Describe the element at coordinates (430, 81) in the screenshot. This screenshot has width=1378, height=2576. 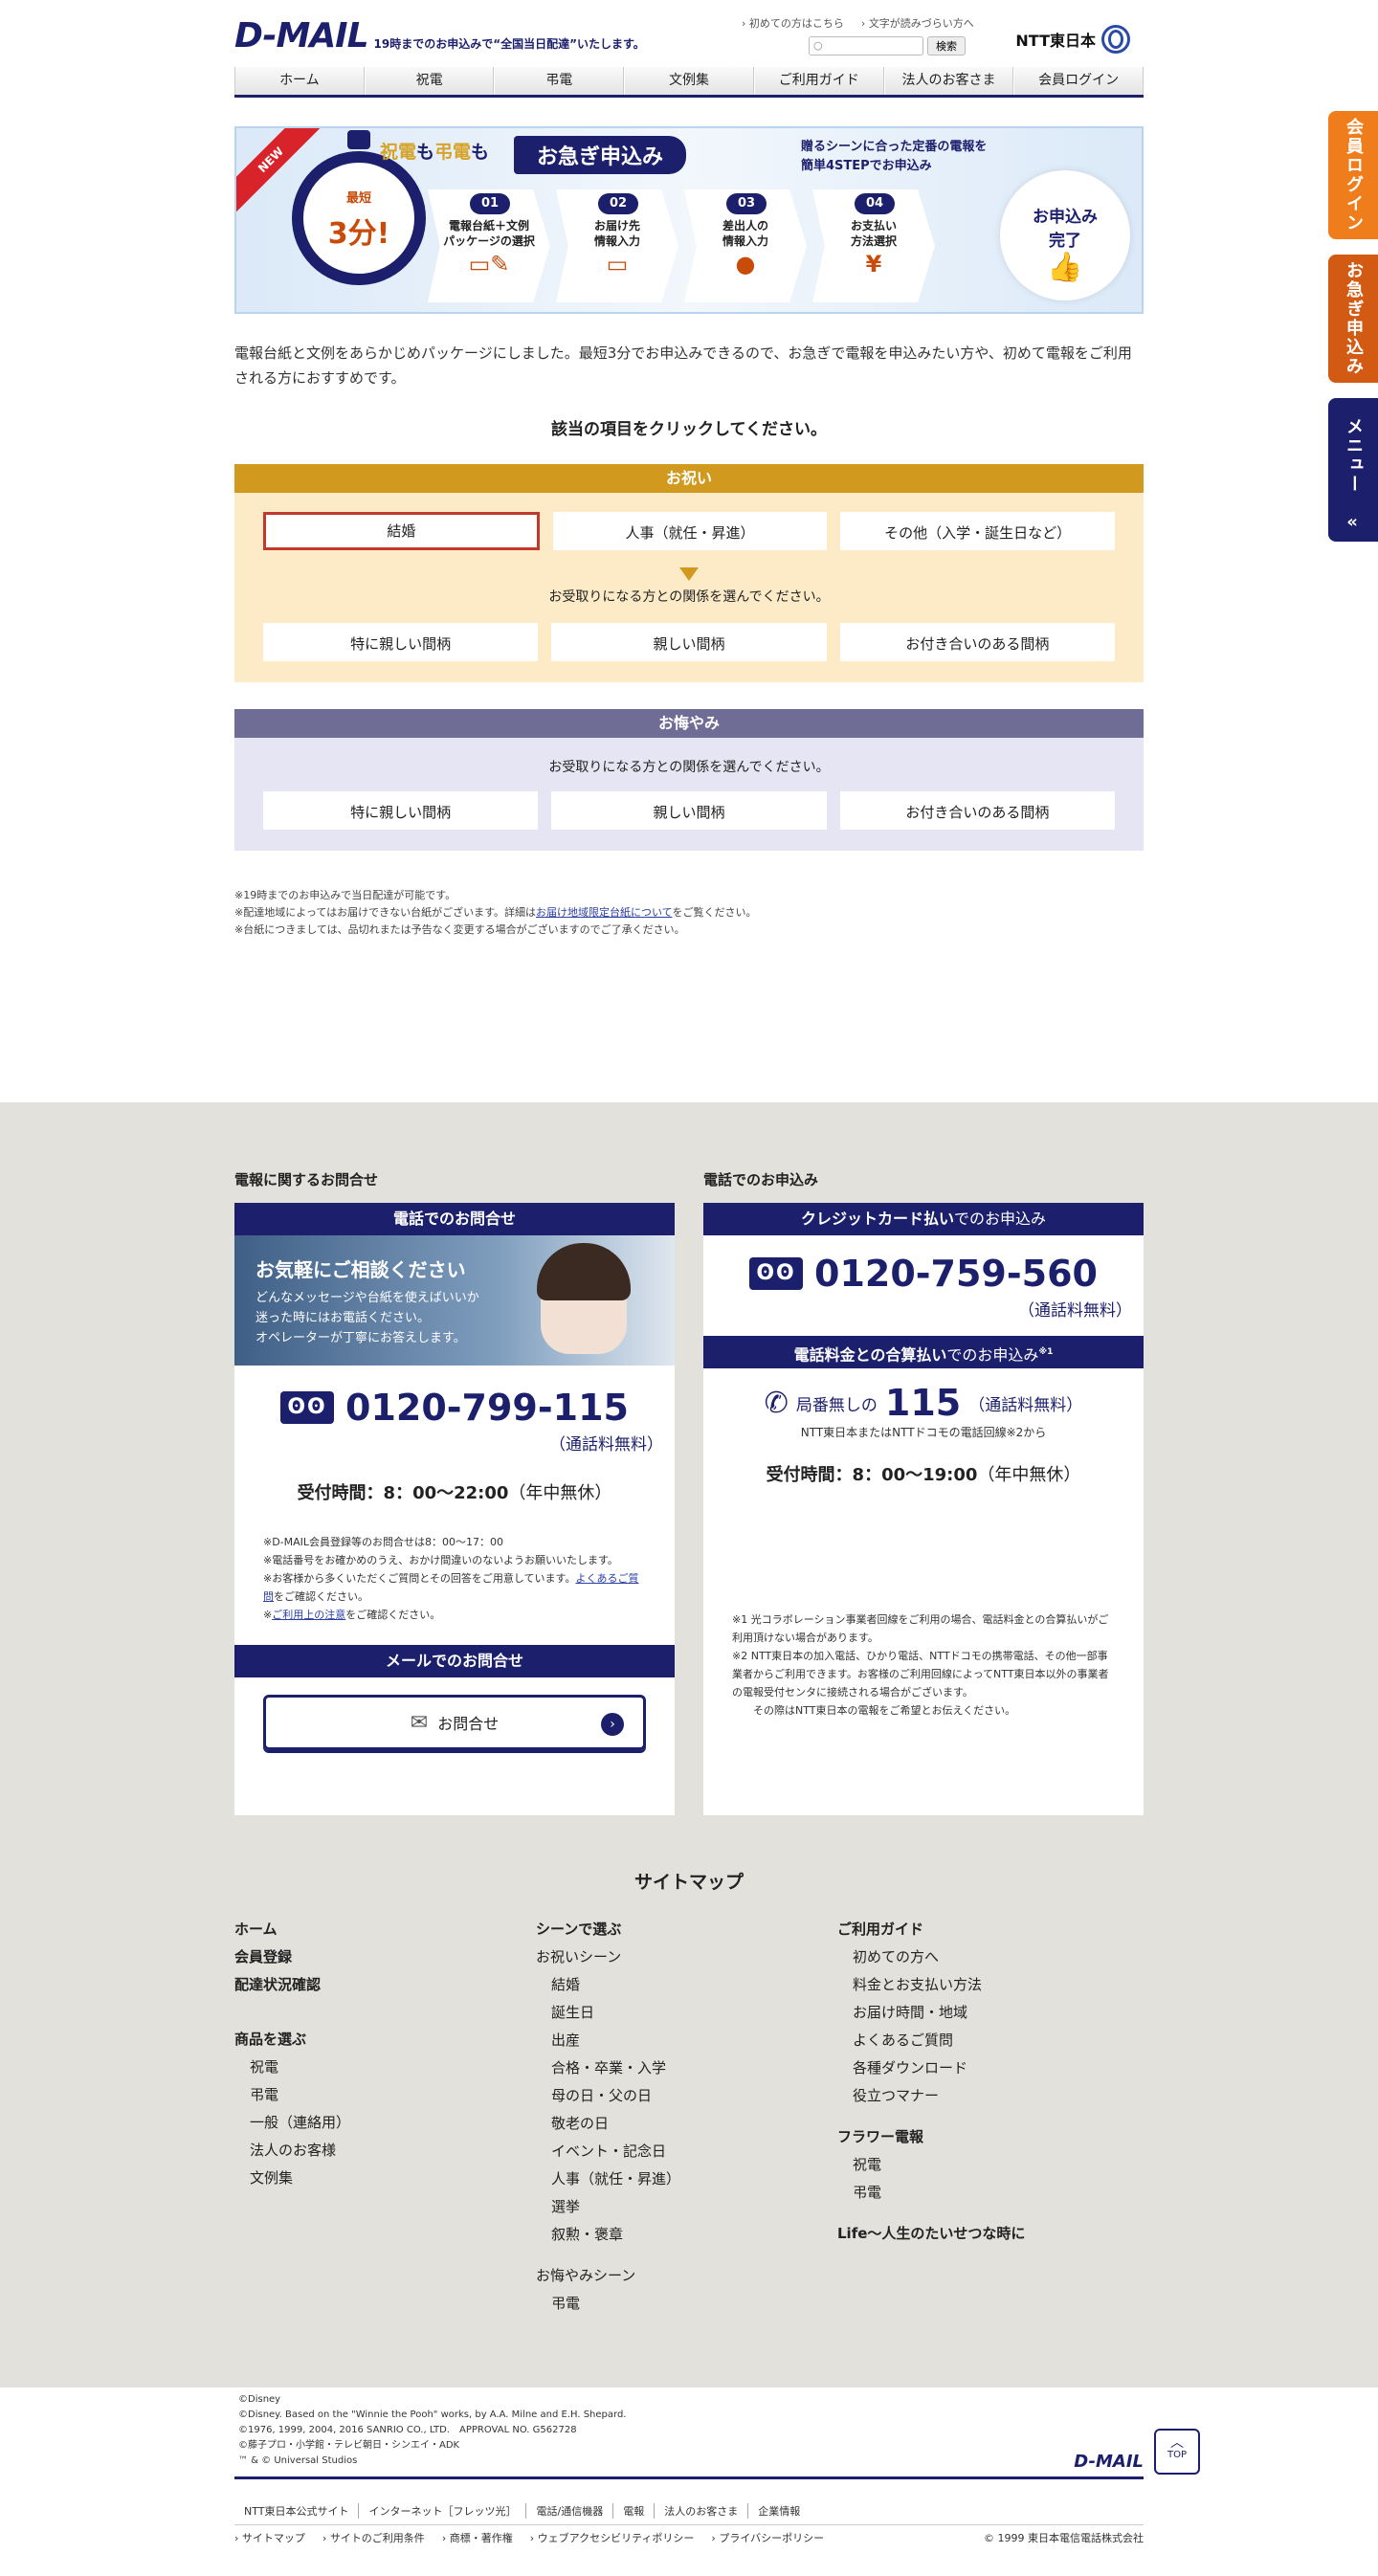
I see `nav-congratulation: 祝電` at that location.